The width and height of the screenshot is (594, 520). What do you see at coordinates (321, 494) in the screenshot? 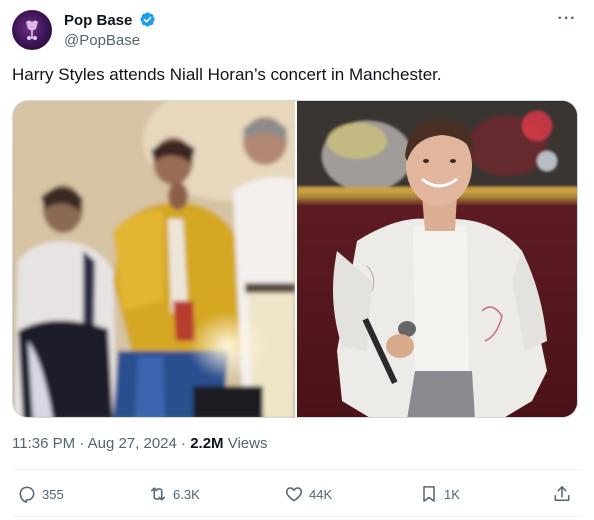
I see `like-count: 44K` at bounding box center [321, 494].